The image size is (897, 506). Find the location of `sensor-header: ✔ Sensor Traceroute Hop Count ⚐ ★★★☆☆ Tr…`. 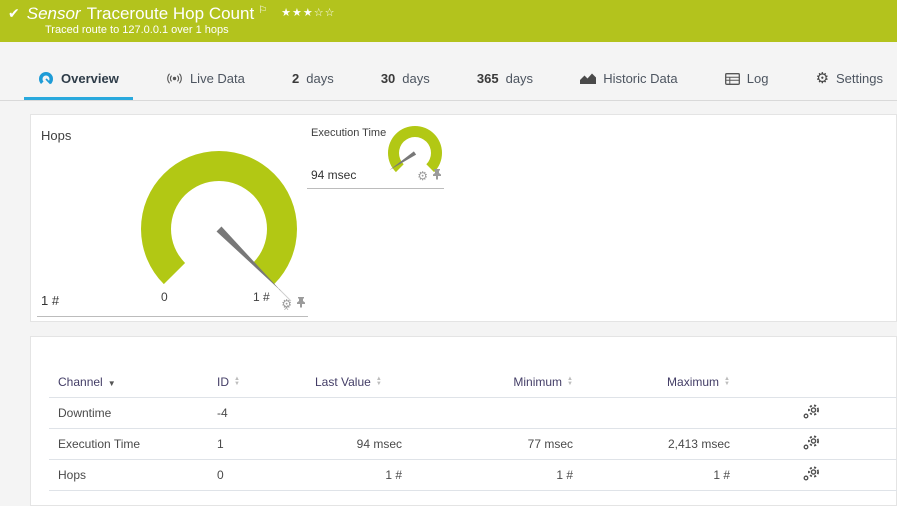

sensor-header: ✔ Sensor Traceroute Hop Count ⚐ ★★★☆☆ Tr… is located at coordinates (448, 21).